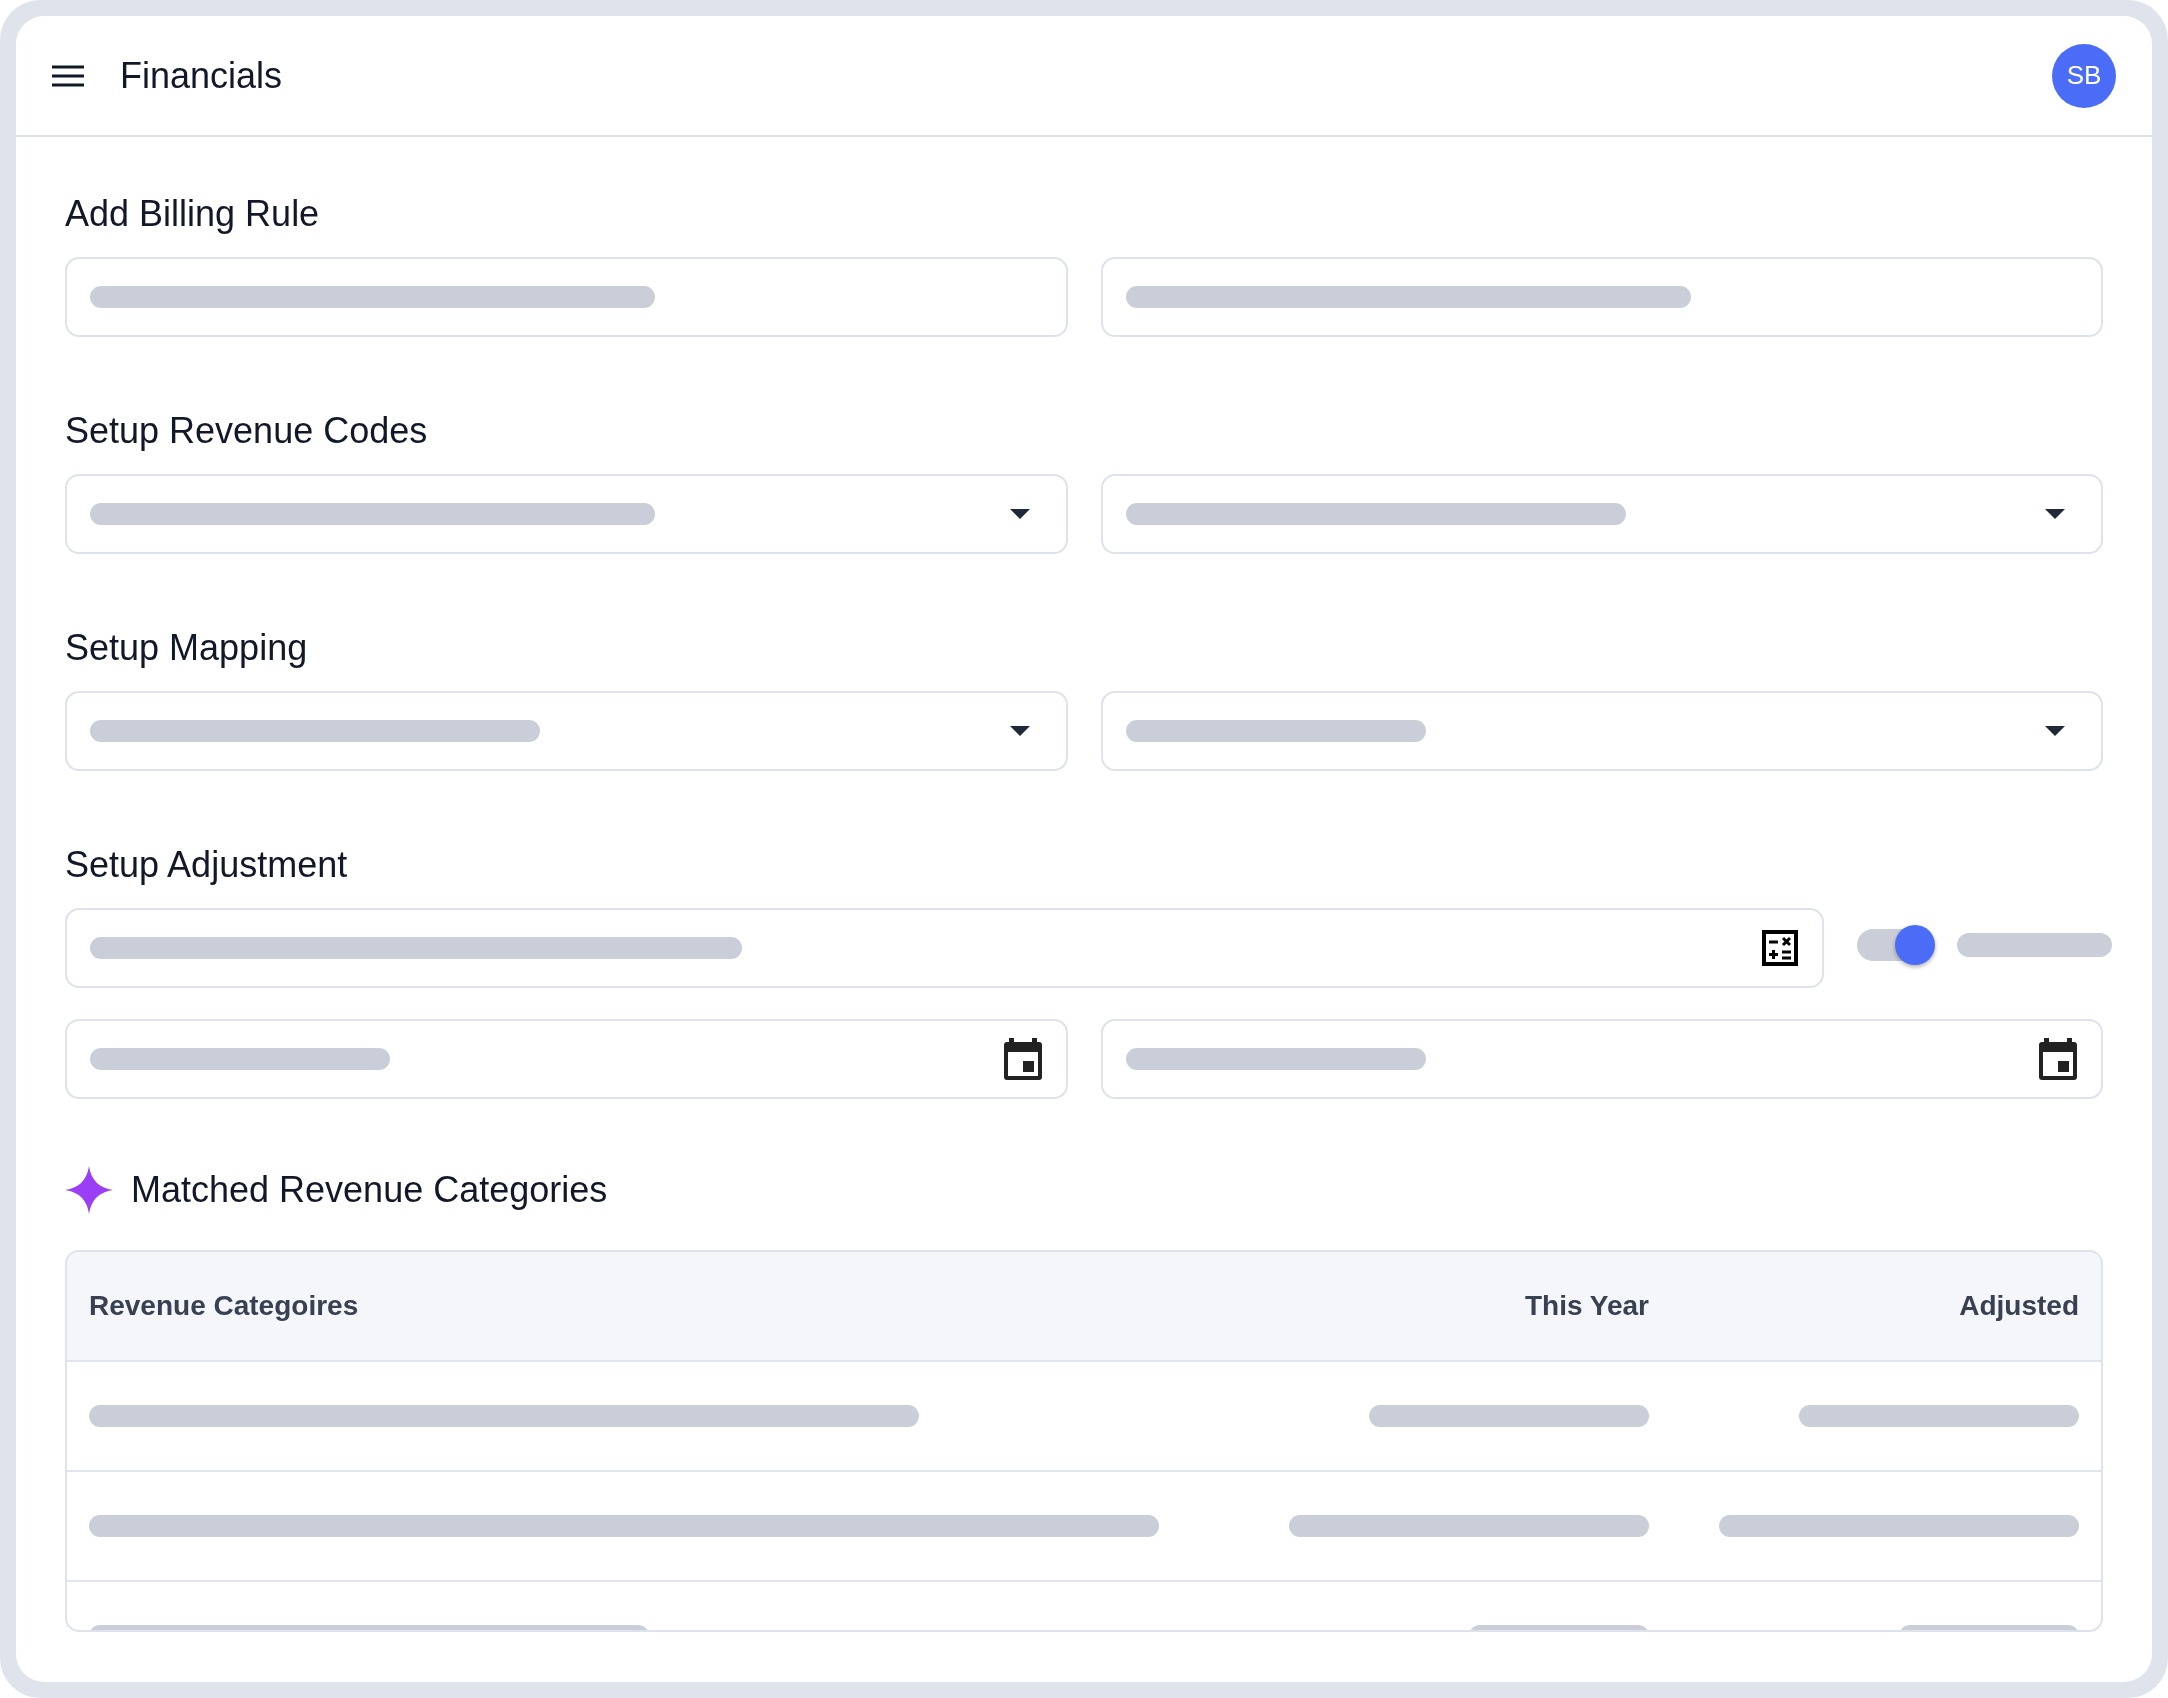  I want to click on section-title: Matched Revenue Categories, so click(369, 1190).